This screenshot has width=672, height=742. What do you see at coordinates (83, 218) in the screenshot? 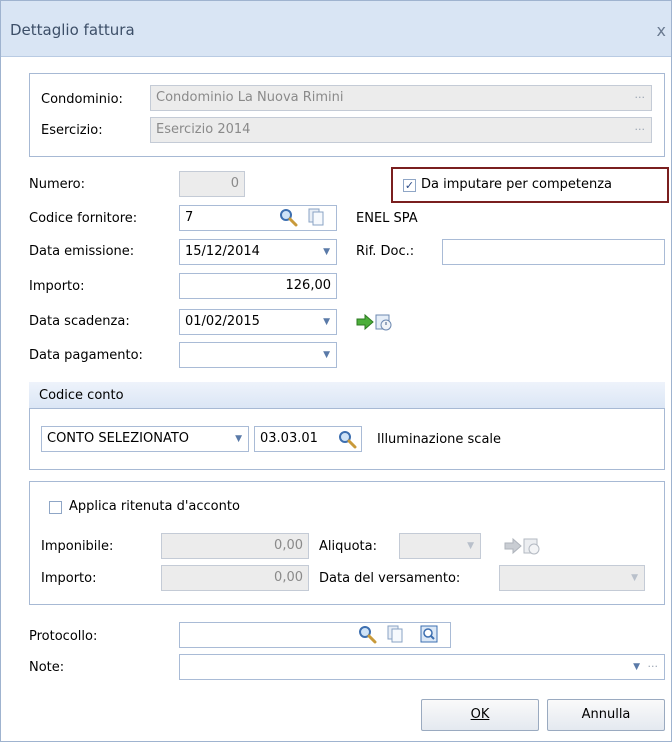
I see `fornitore-label: Codice fornitore:` at bounding box center [83, 218].